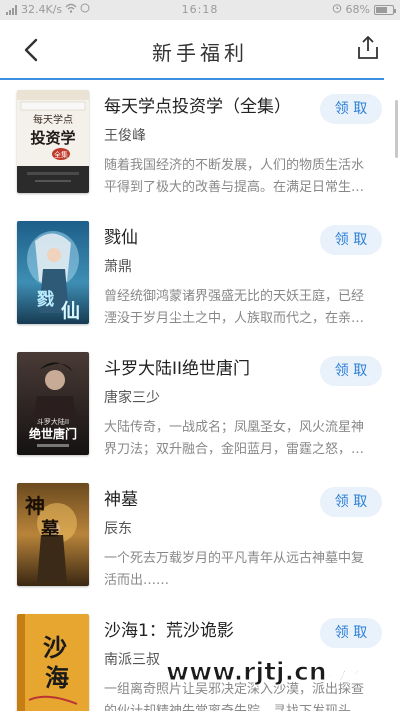 The height and width of the screenshot is (711, 400). I want to click on book-cover: 神 墓, so click(53, 534).